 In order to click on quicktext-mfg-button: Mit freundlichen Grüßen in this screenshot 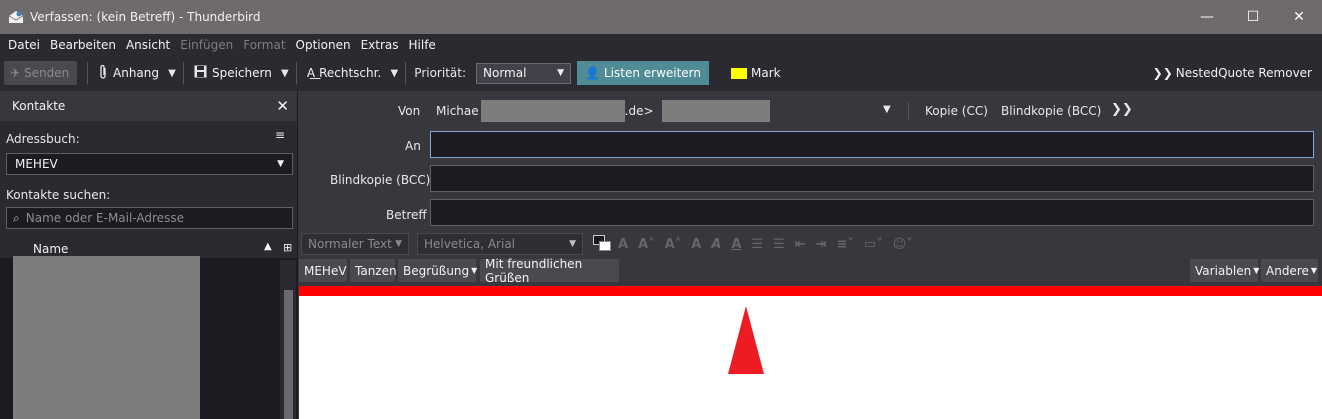, I will do `click(549, 270)`.